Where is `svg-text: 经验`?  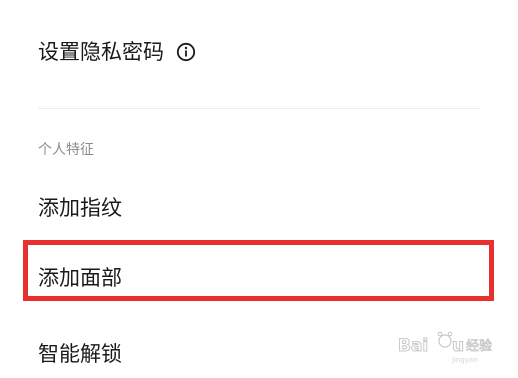
svg-text: 经验 is located at coordinates (479, 346).